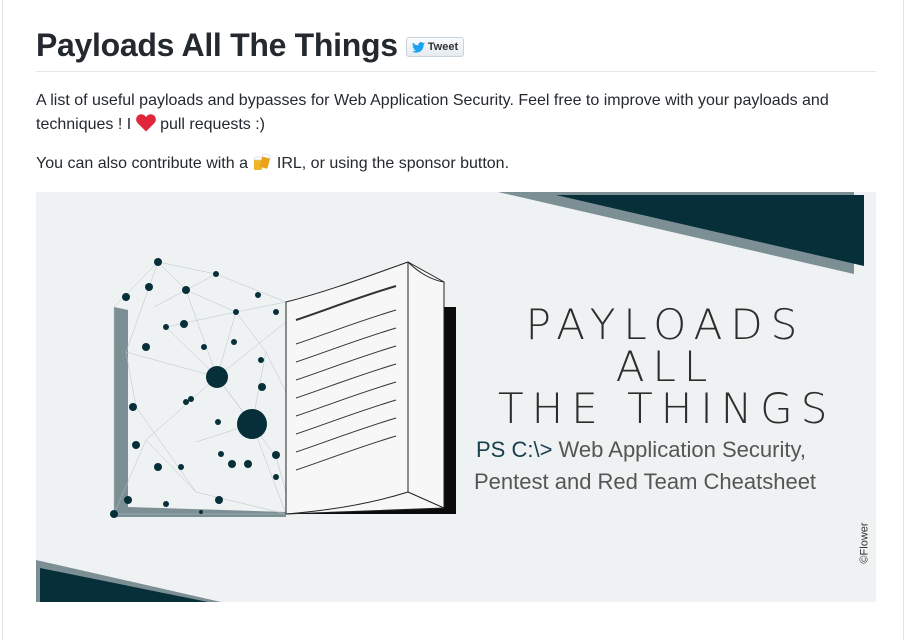 This screenshot has width=906, height=640. What do you see at coordinates (667, 408) in the screenshot?
I see `banner-title-line3: THE THINGS` at bounding box center [667, 408].